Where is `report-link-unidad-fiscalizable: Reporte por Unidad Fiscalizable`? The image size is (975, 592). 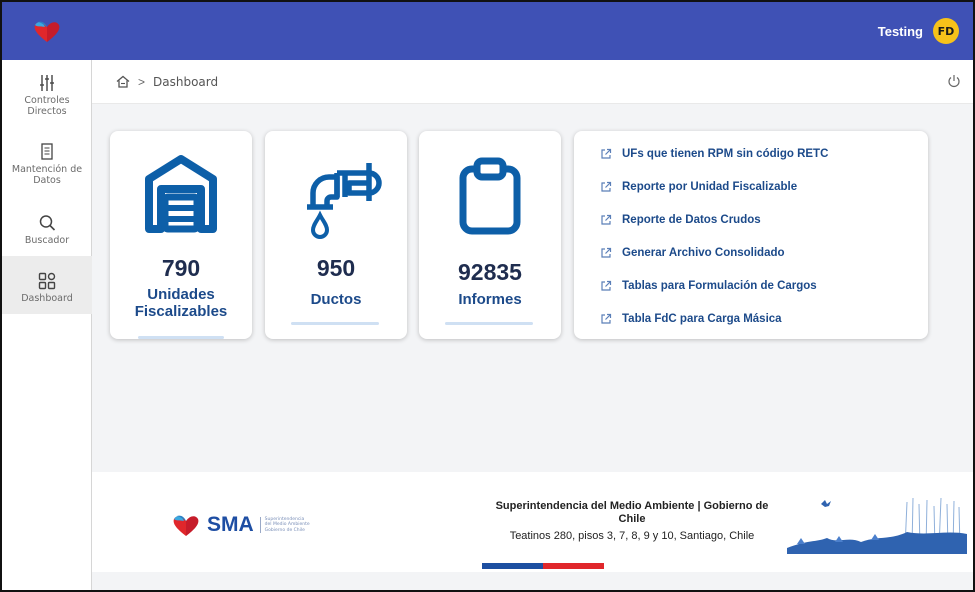 report-link-unidad-fiscalizable: Reporte por Unidad Fiscalizable is located at coordinates (698, 187).